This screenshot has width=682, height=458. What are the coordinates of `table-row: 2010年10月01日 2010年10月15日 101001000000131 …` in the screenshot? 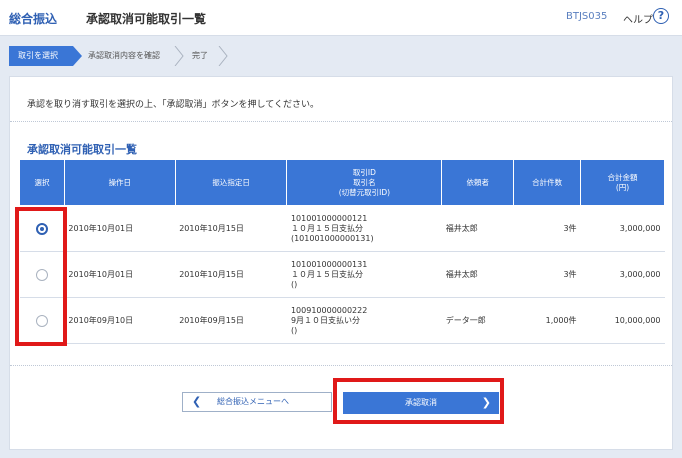 It's located at (342, 274).